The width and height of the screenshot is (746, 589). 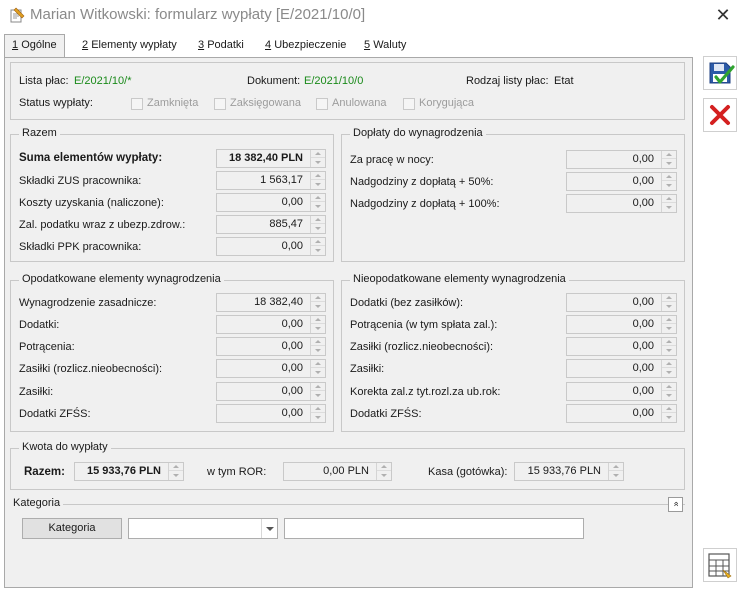 What do you see at coordinates (337, 471) in the screenshot?
I see `ror-field: 0,00 PLN` at bounding box center [337, 471].